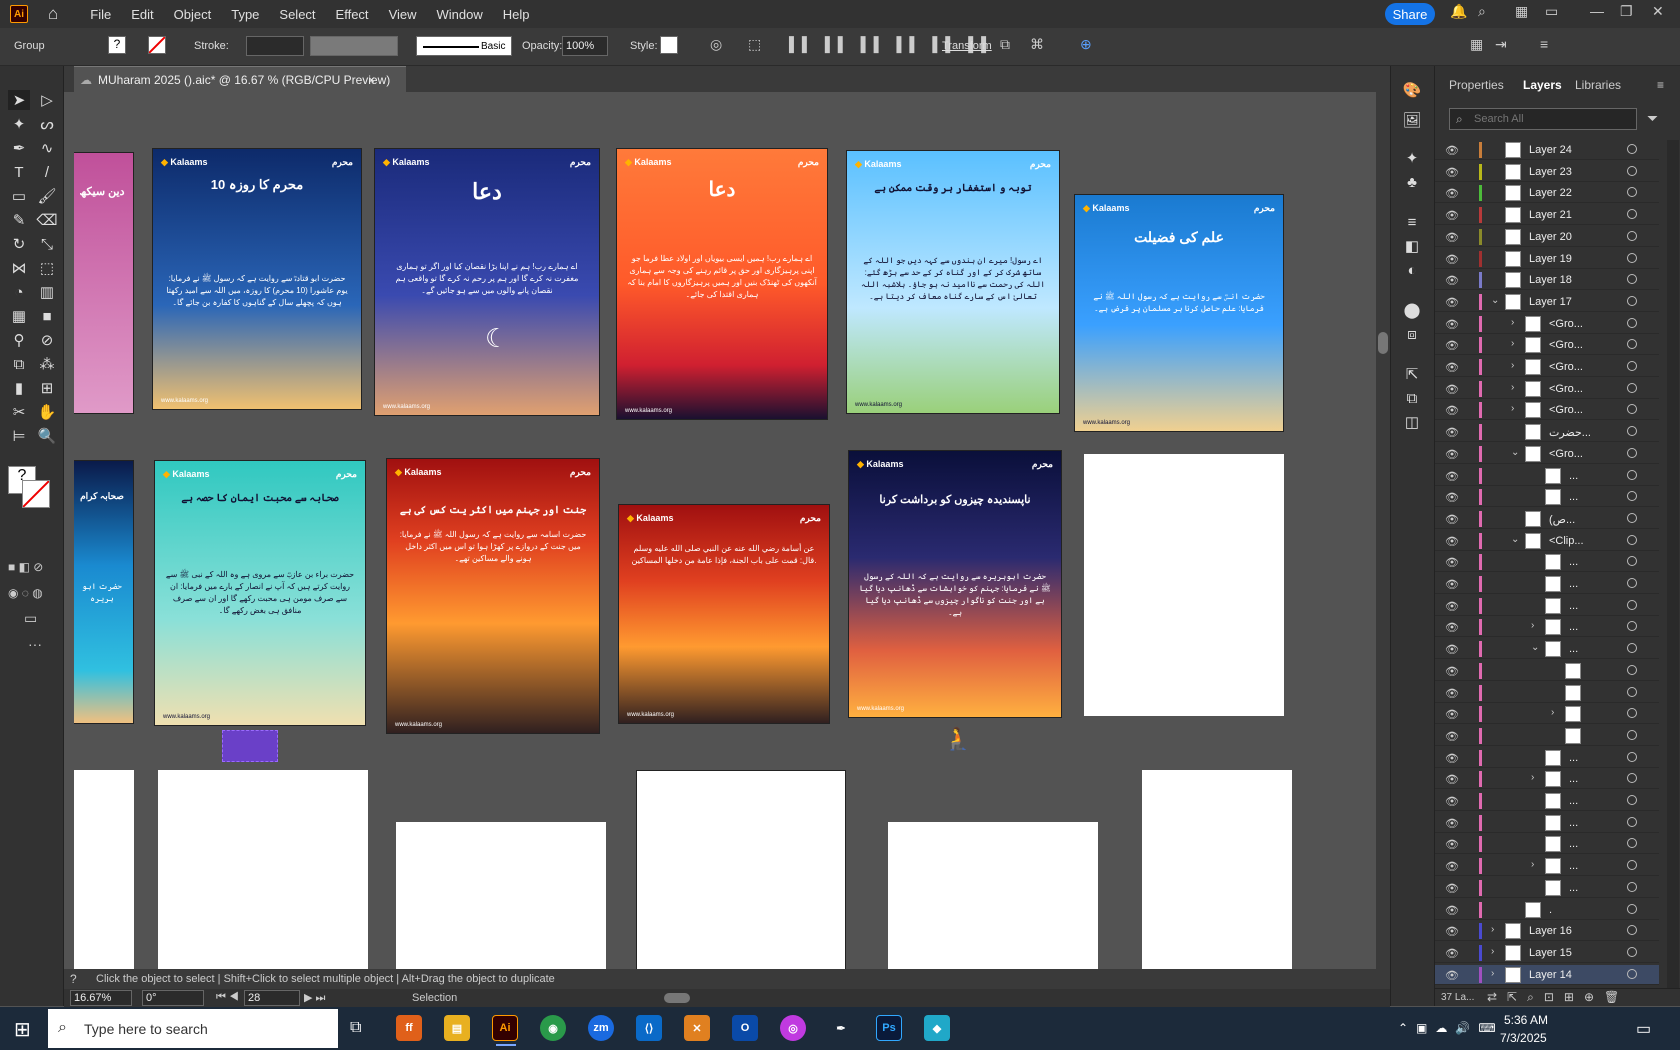 The image size is (1680, 1050). Describe the element at coordinates (314, 998) in the screenshot. I see `artboard-nav-next: ▶ ⏭` at that location.